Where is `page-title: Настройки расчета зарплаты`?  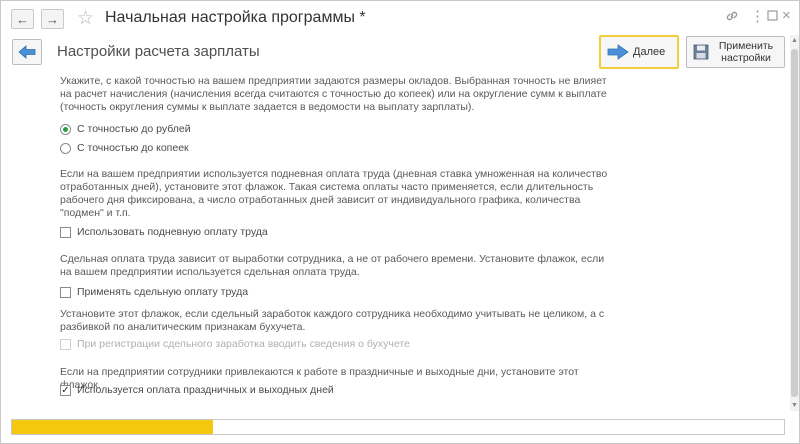
page-title: Настройки расчета зарплаты is located at coordinates (158, 51).